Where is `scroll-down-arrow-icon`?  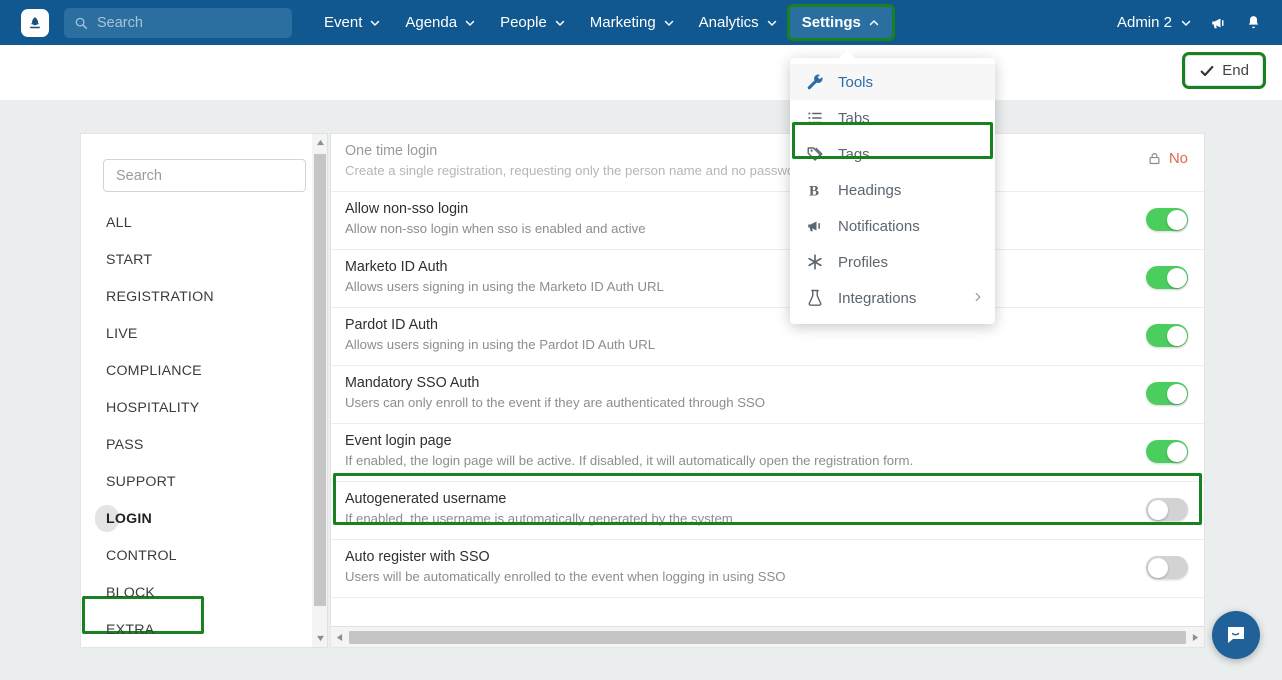 scroll-down-arrow-icon is located at coordinates (320, 638).